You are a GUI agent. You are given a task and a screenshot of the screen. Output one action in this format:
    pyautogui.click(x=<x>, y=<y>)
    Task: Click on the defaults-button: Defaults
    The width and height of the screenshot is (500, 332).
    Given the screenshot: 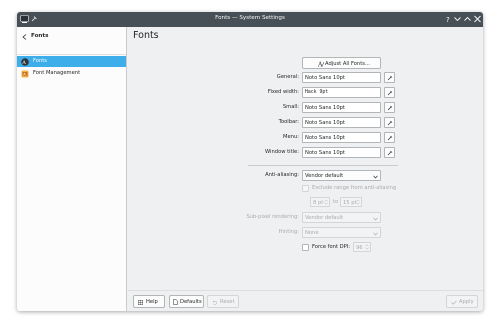 What is the action you would take?
    pyautogui.click(x=186, y=301)
    